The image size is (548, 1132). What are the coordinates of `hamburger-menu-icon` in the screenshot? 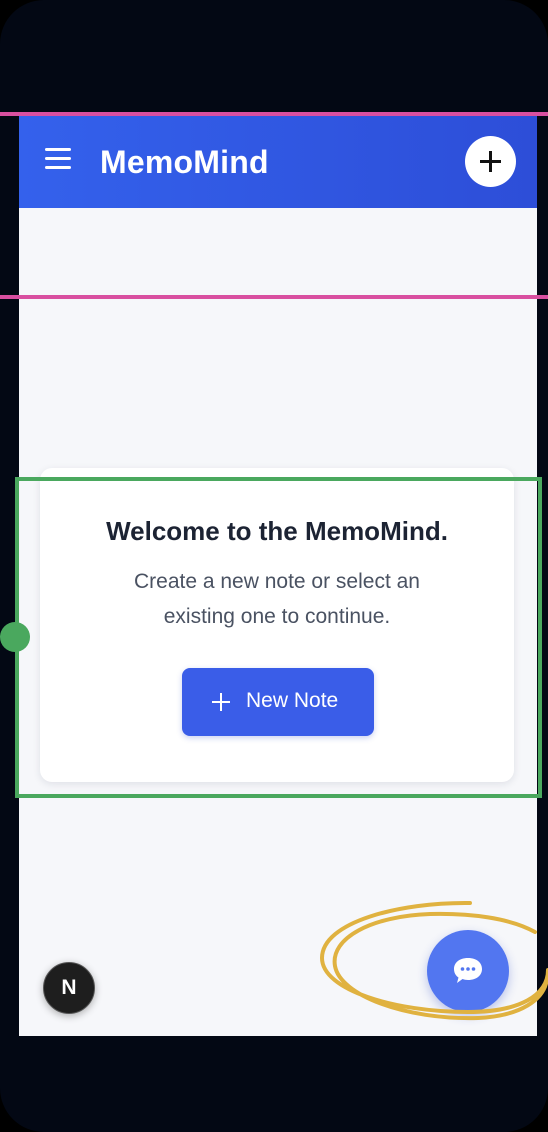 It's located at (60, 158).